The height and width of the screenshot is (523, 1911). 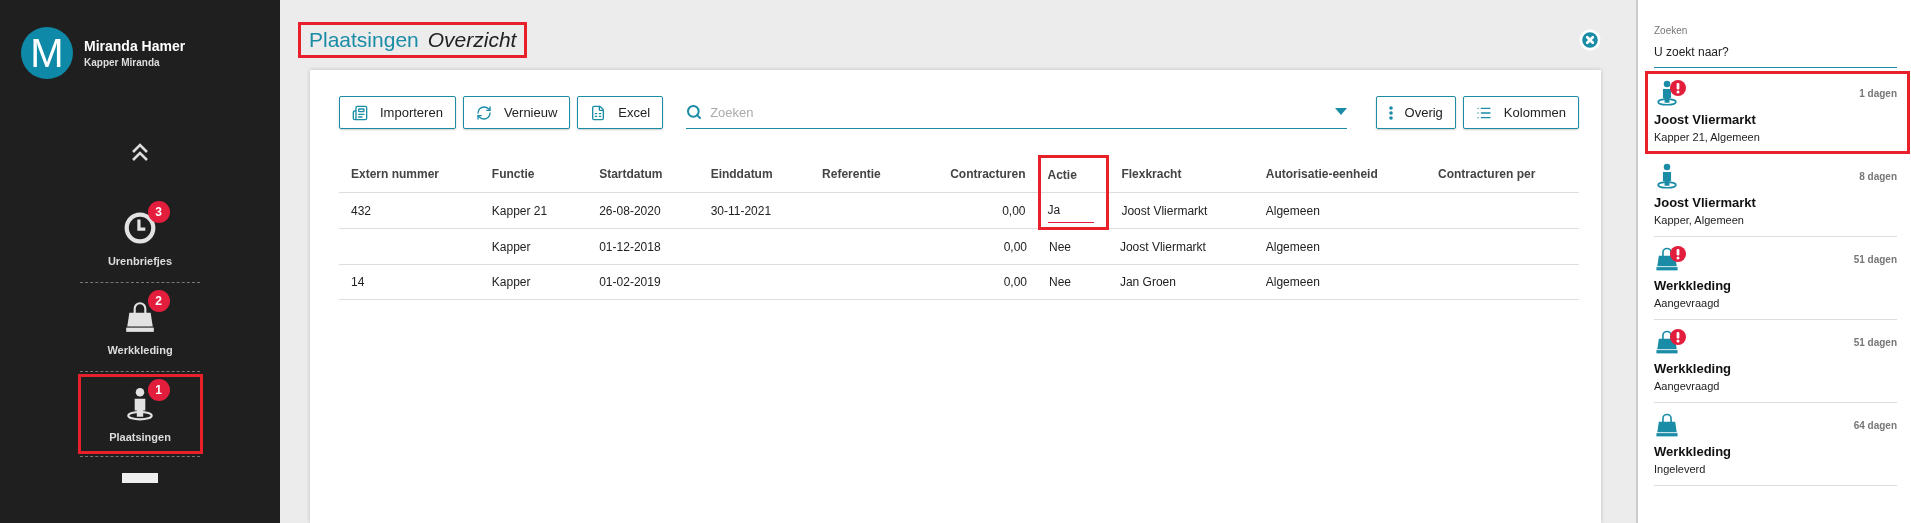 What do you see at coordinates (1671, 30) in the screenshot?
I see `field-label: Zoeken` at bounding box center [1671, 30].